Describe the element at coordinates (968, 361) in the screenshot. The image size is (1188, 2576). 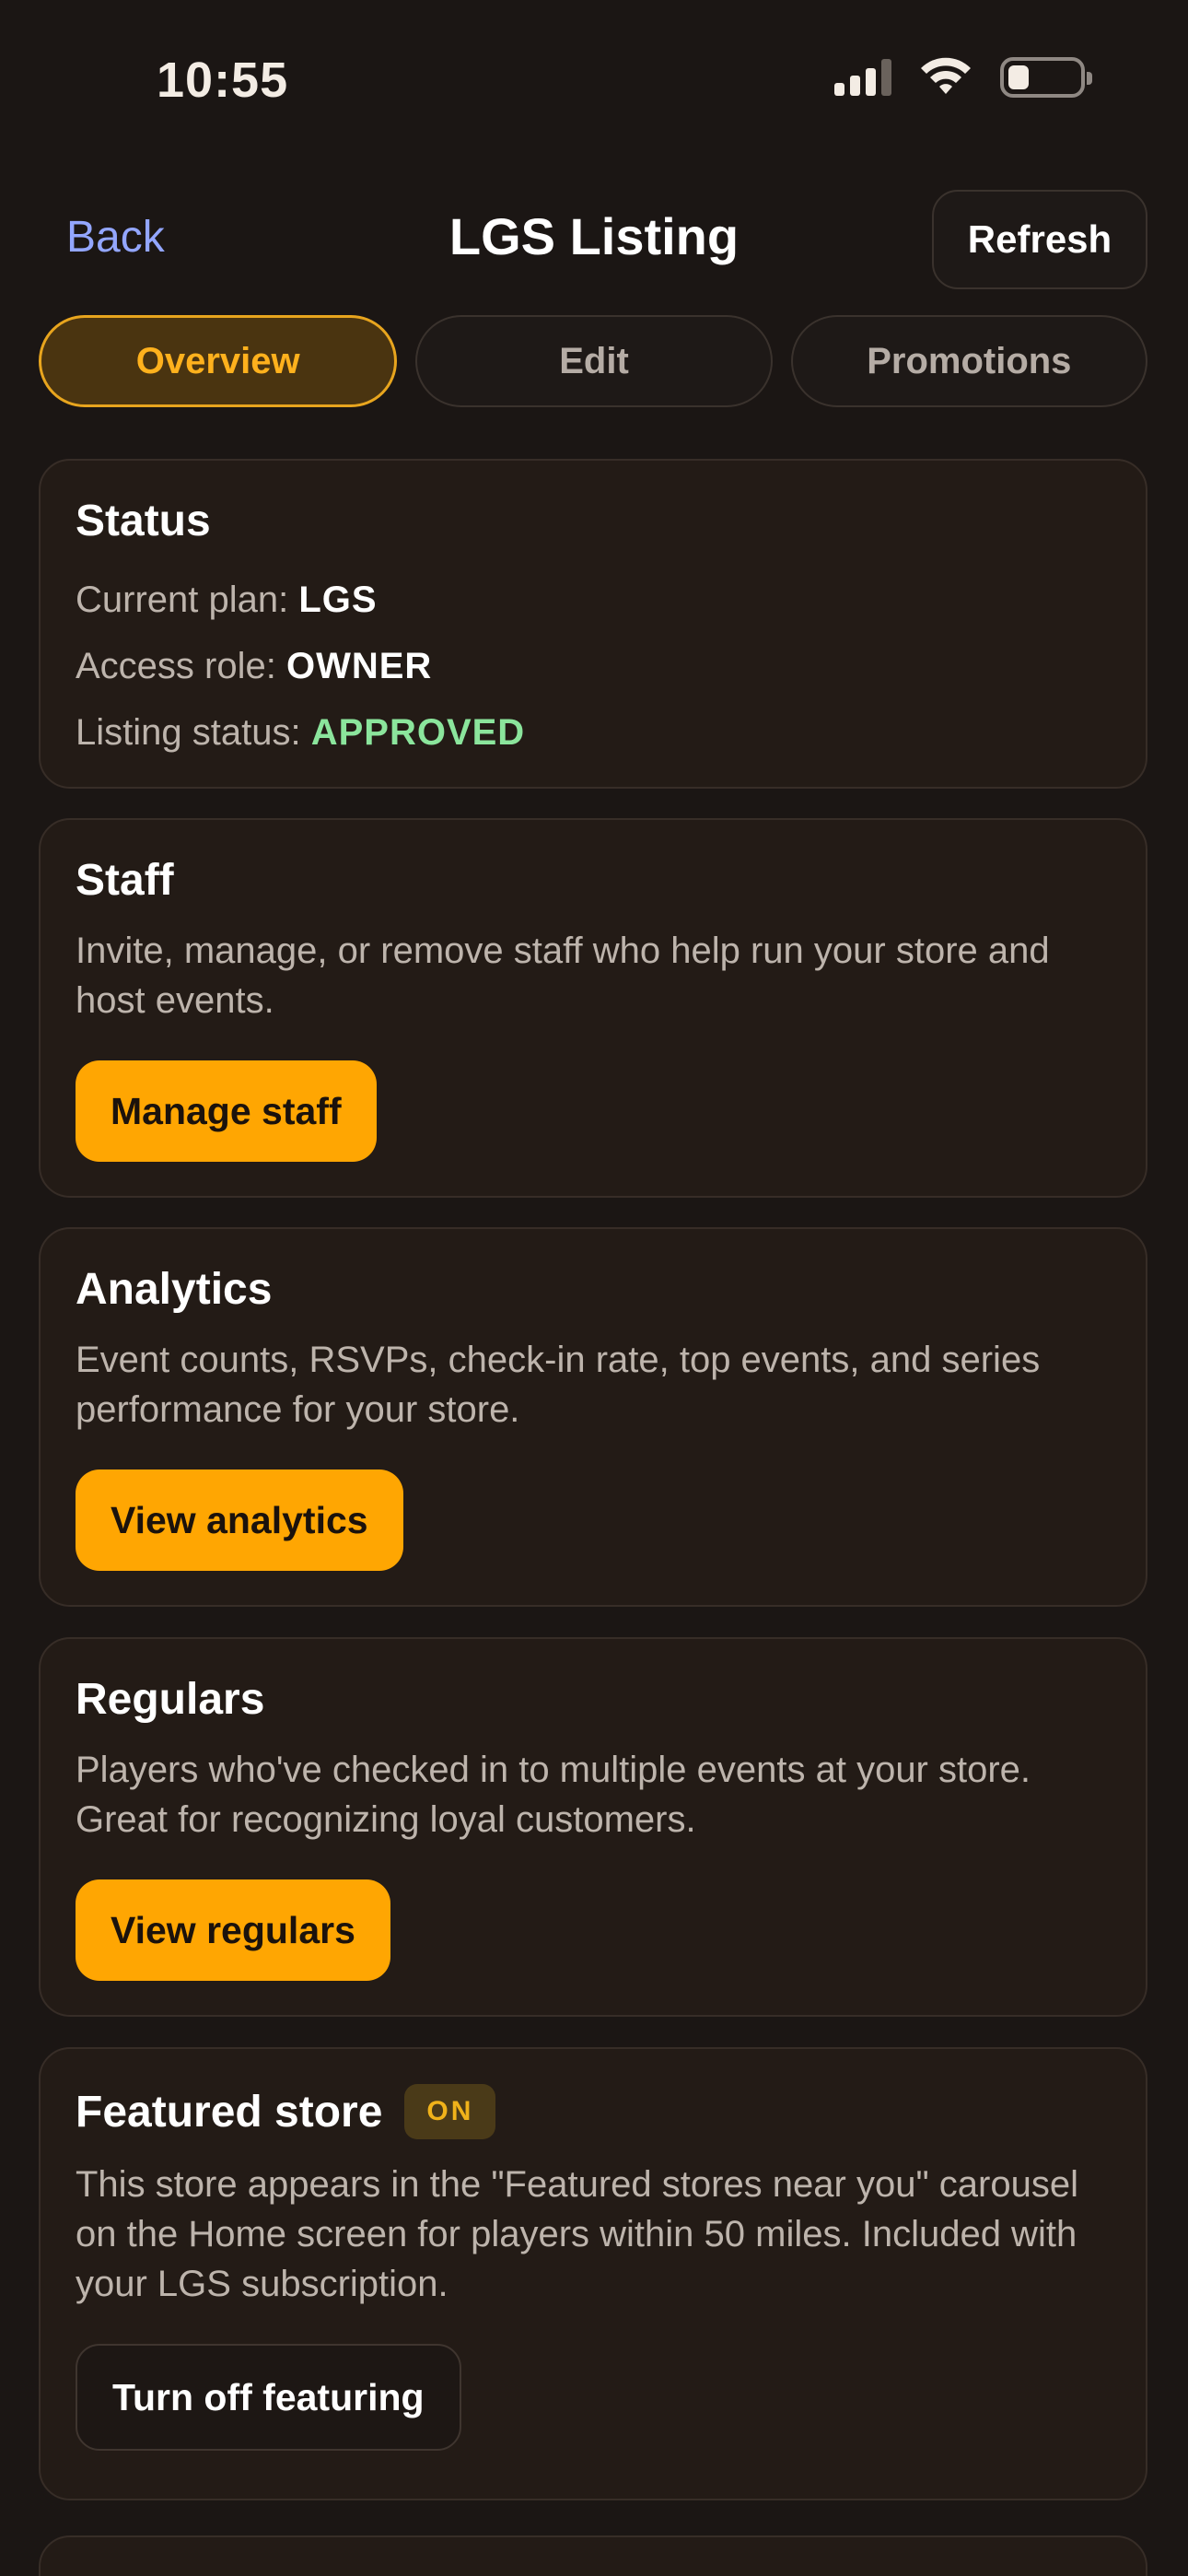
I see `tab-promotions: Promotions` at that location.